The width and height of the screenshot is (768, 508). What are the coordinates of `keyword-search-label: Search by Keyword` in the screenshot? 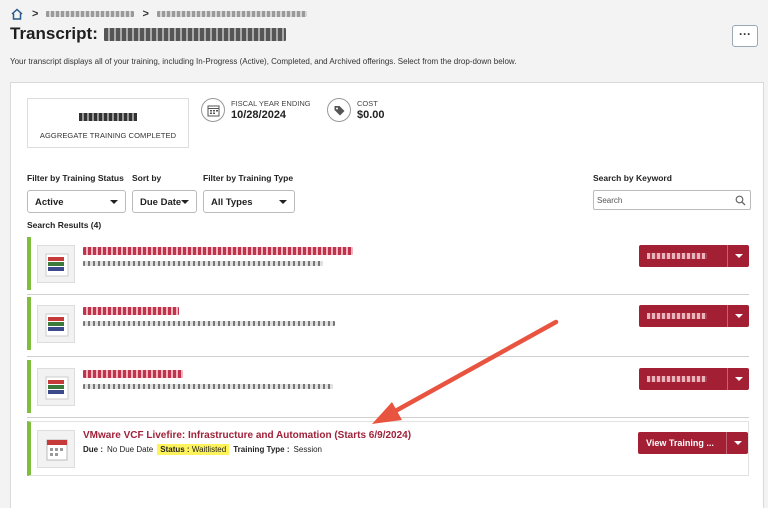 It's located at (632, 178).